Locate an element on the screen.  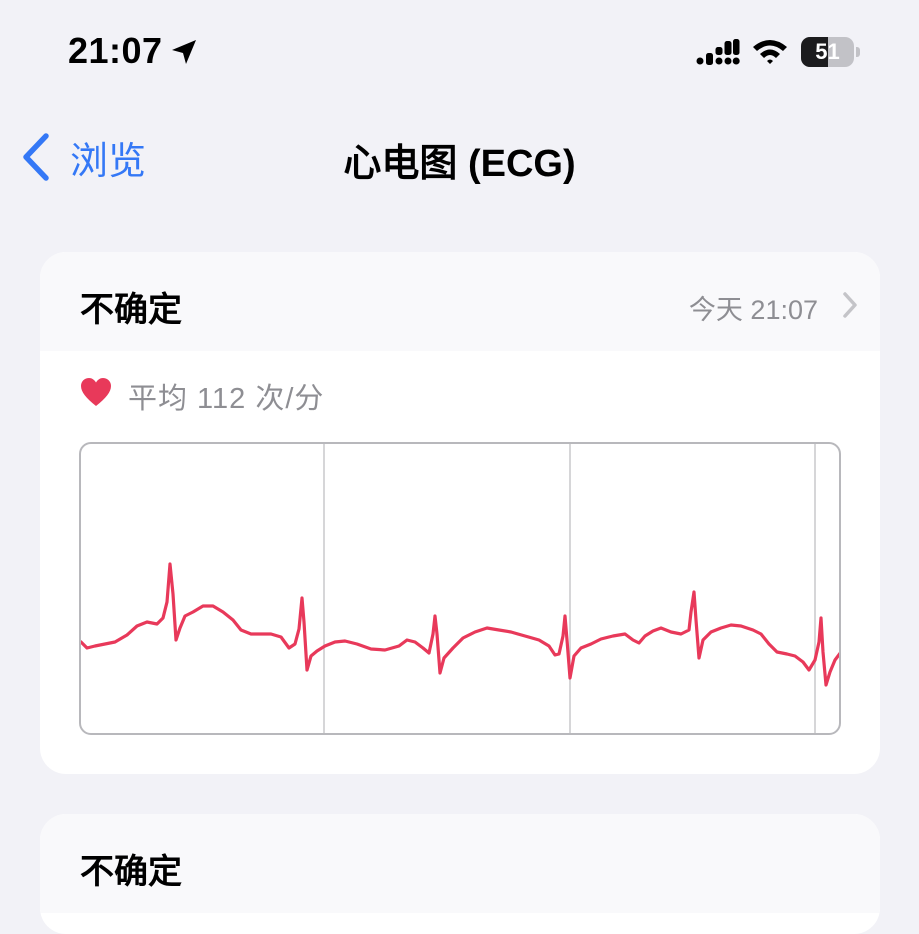
wifi-icon is located at coordinates (770, 52).